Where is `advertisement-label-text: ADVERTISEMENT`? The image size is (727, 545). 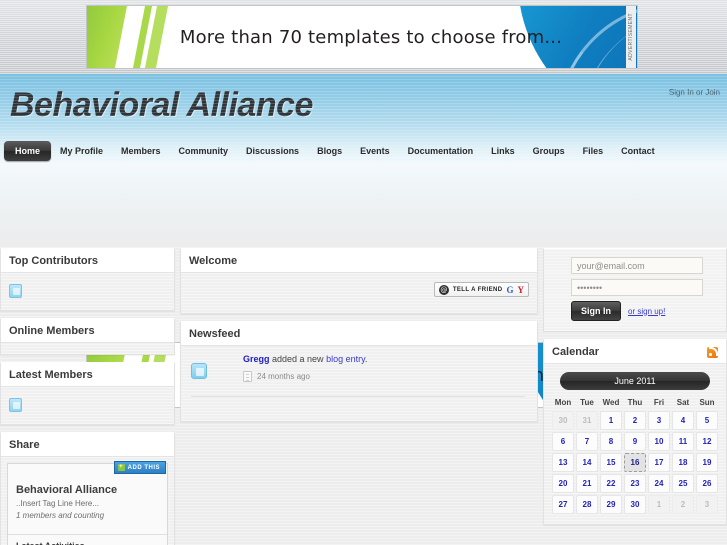
advertisement-label-text: ADVERTISEMENT is located at coordinates (631, 37).